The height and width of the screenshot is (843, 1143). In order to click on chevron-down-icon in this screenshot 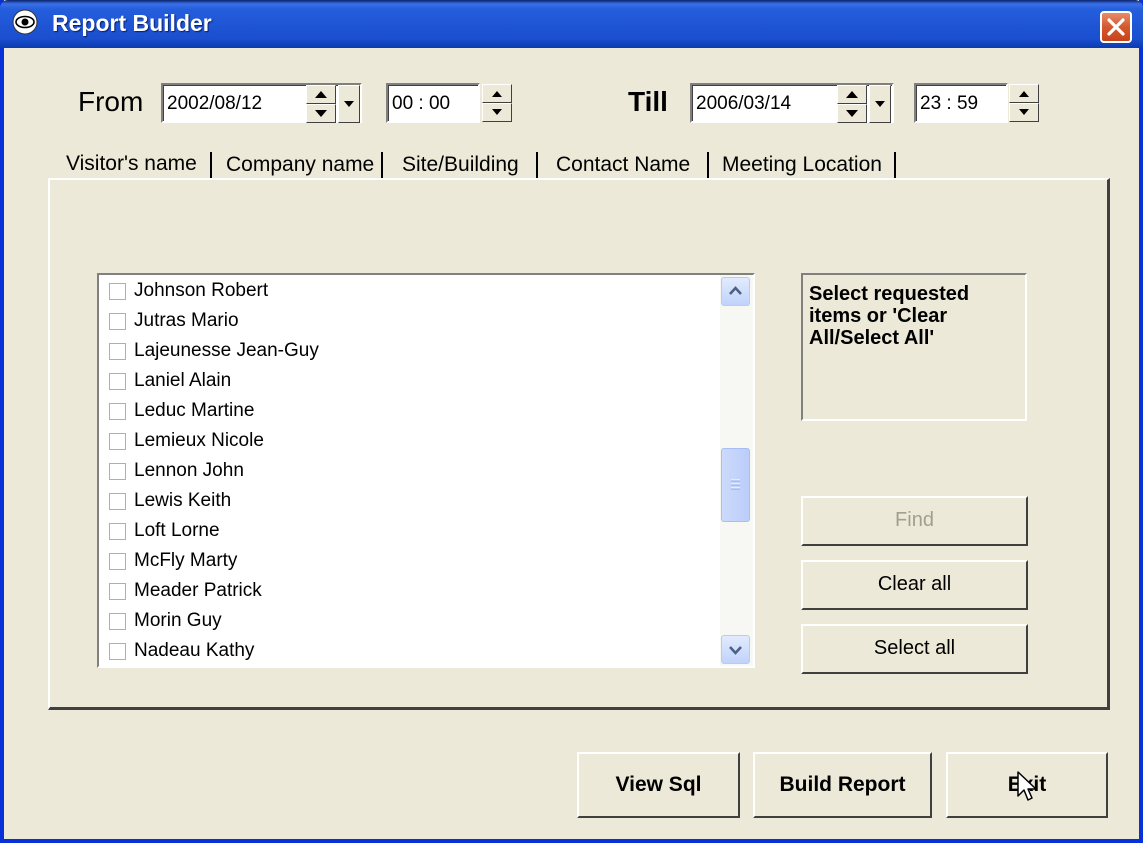, I will do `click(735, 650)`.